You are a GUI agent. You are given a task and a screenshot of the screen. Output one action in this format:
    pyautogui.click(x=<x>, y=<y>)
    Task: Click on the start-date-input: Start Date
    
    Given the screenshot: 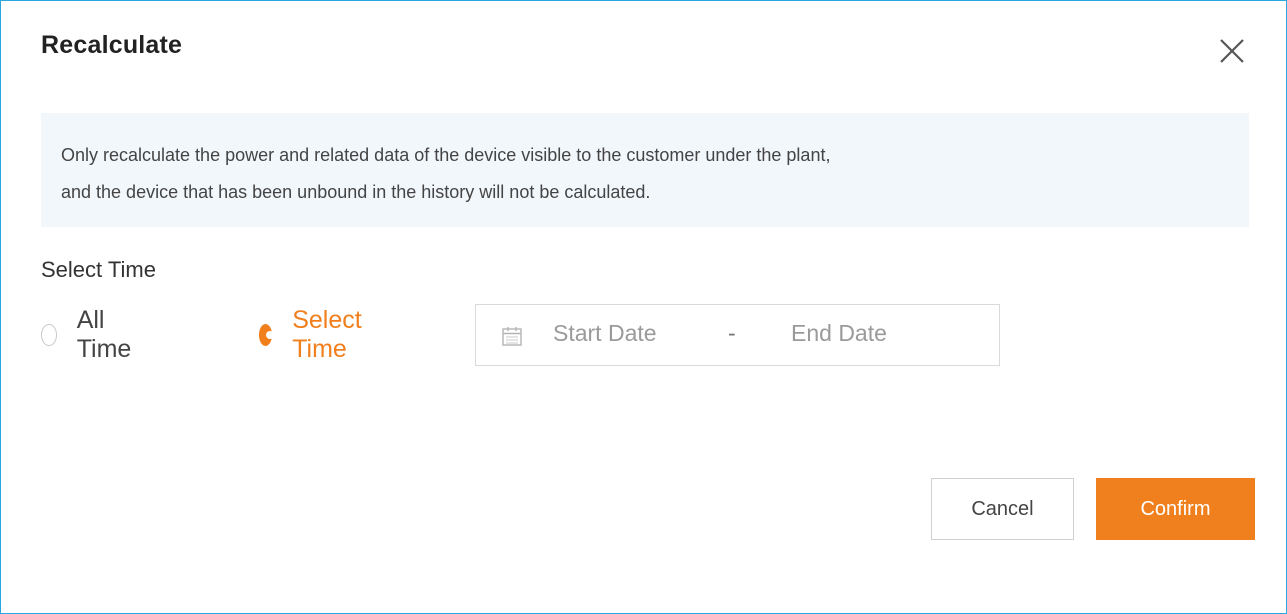 What is the action you would take?
    pyautogui.click(x=605, y=333)
    